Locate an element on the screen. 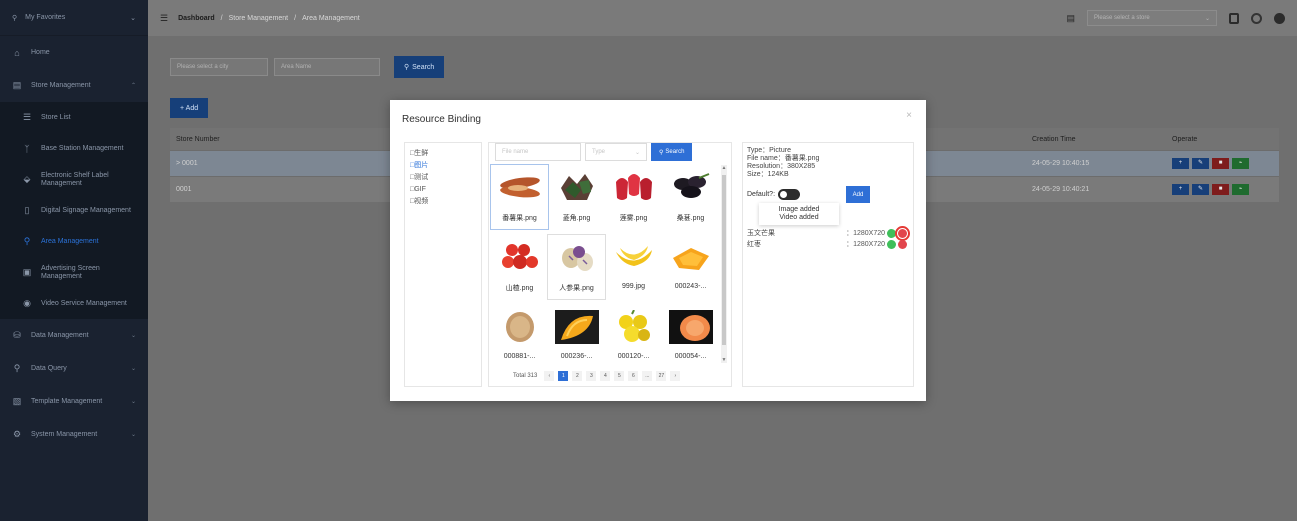 This screenshot has height=521, width=1297. page-button: 27 is located at coordinates (661, 376).